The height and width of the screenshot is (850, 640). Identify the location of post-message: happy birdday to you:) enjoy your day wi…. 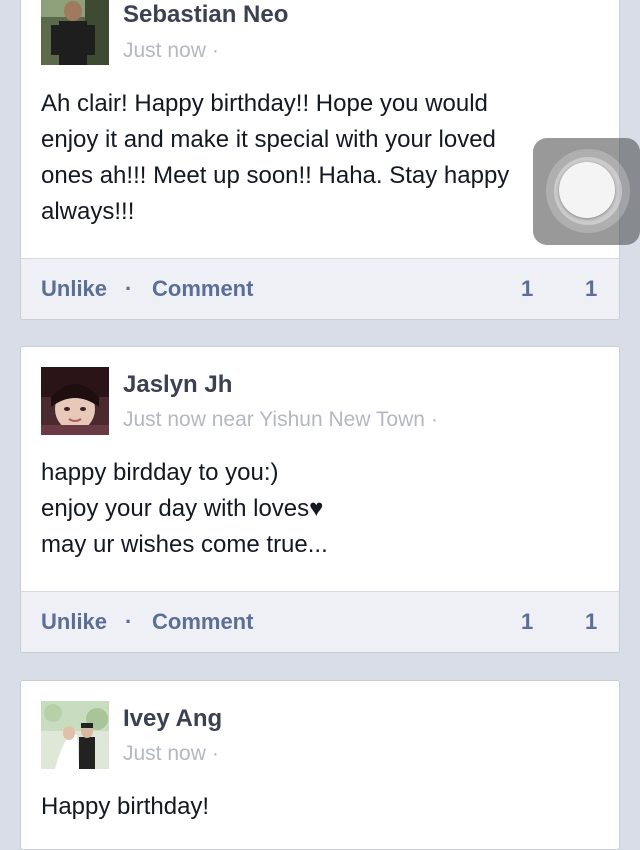
(315, 509).